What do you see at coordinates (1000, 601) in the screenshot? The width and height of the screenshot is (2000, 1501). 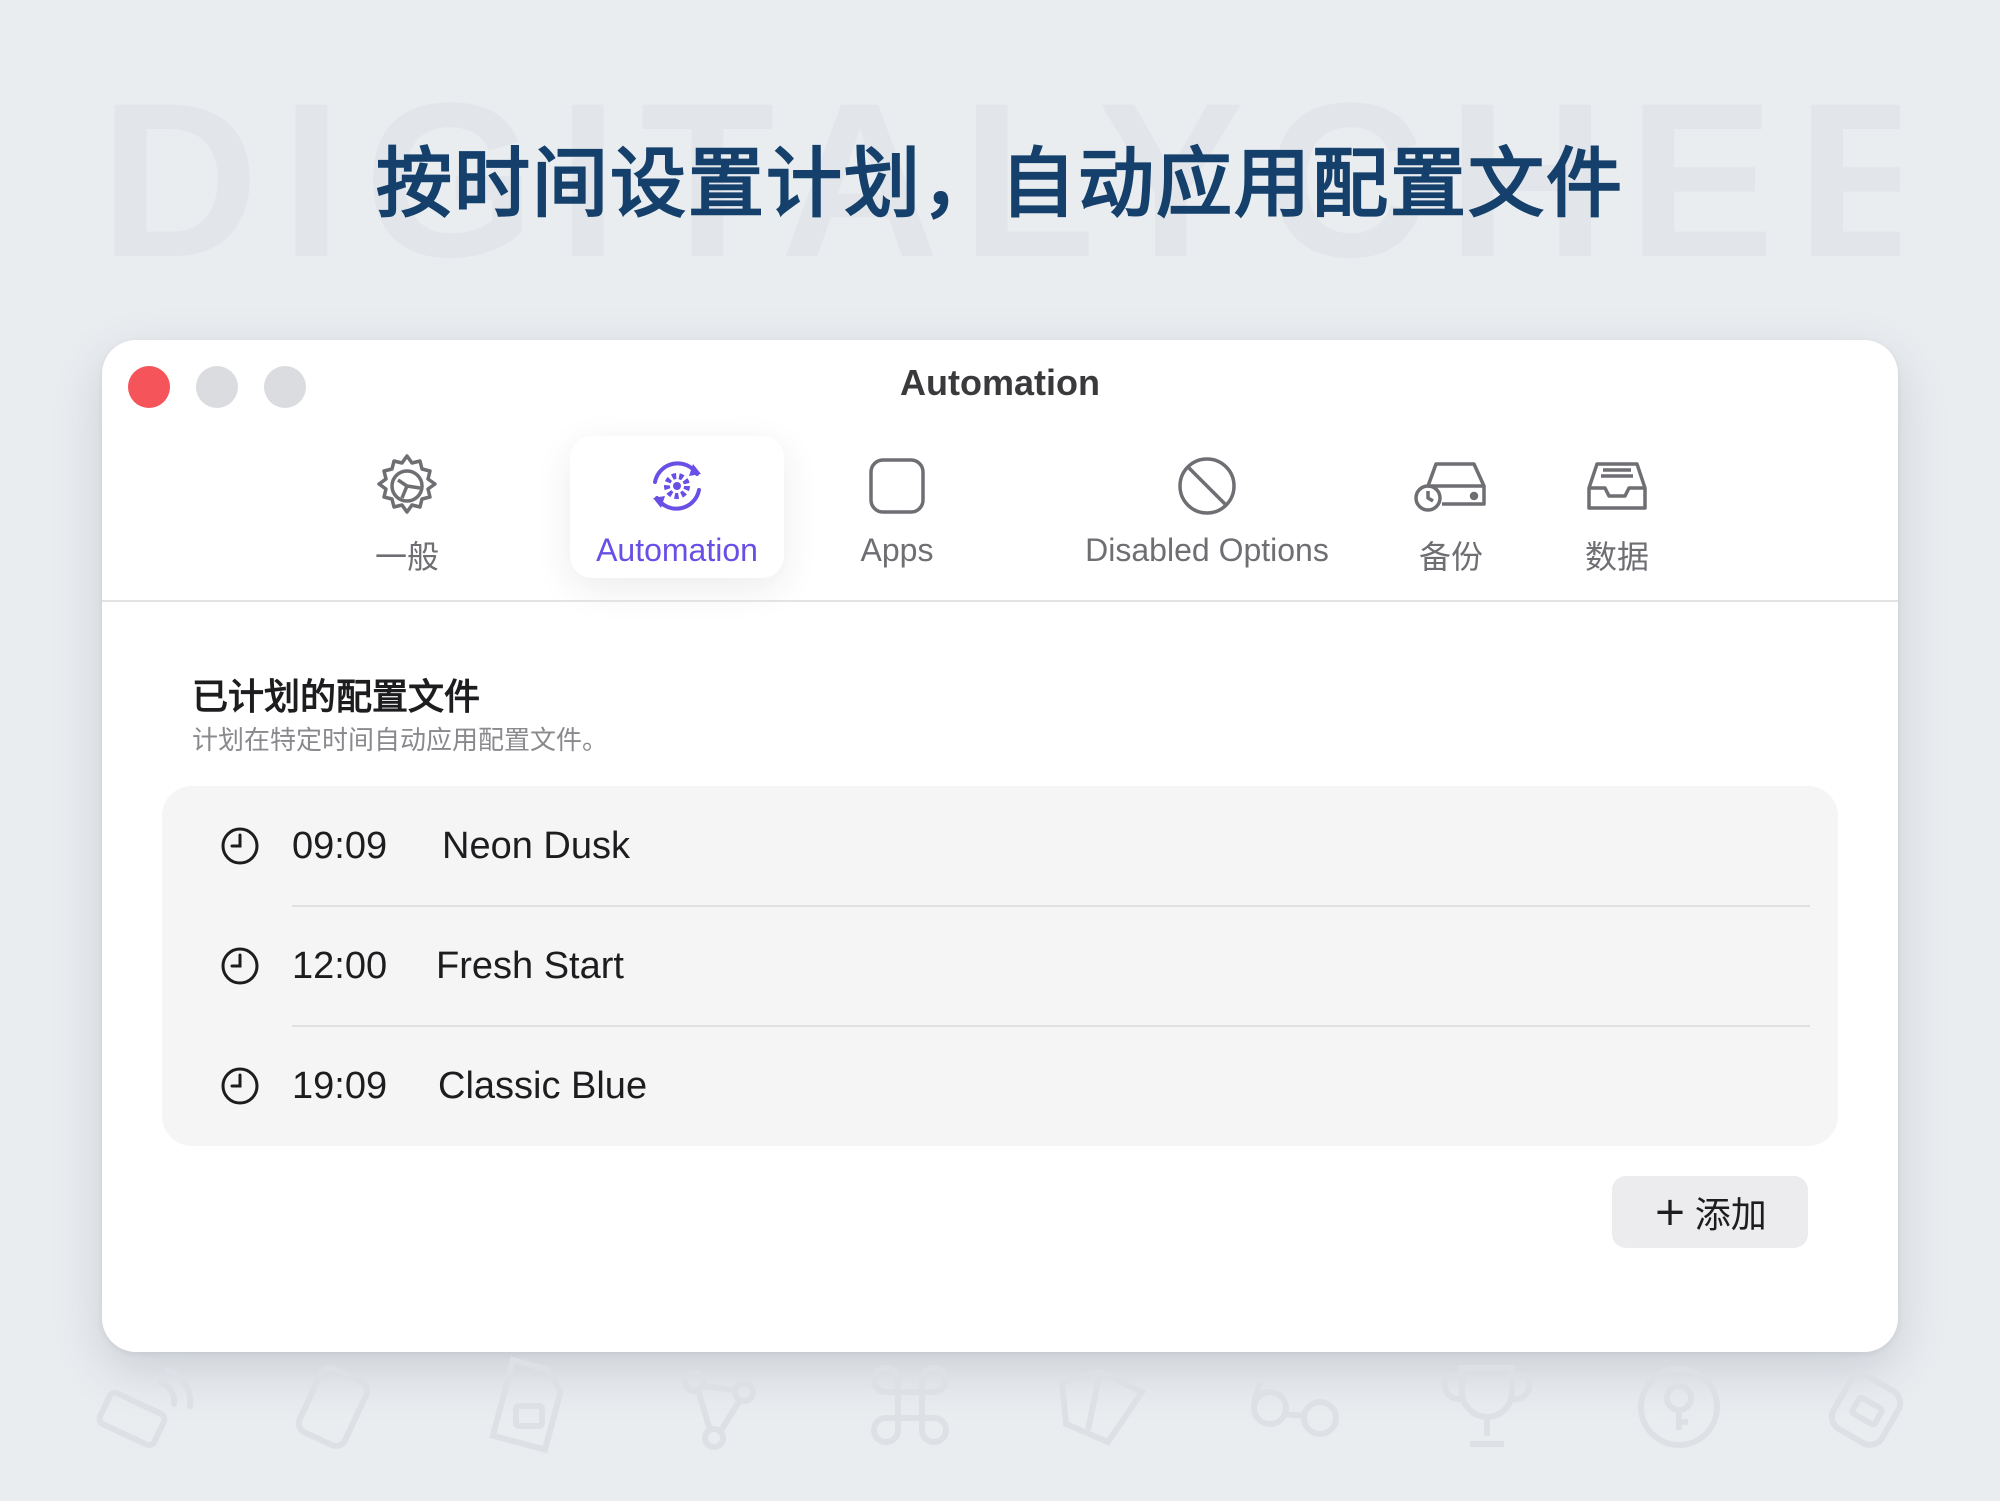 I see `toolbar-divider` at bounding box center [1000, 601].